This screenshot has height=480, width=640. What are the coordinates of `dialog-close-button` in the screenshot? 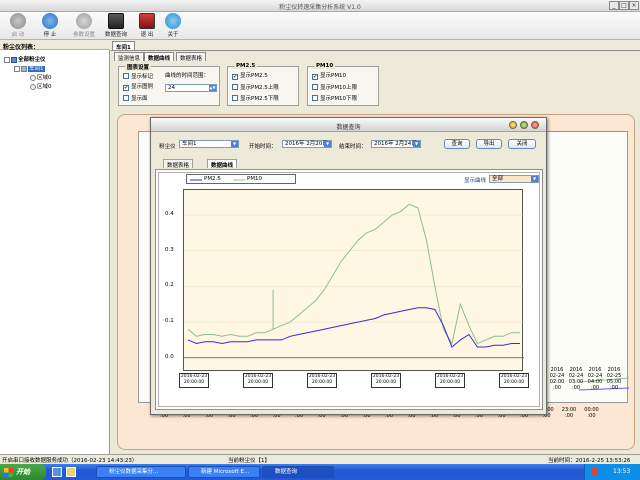 It's located at (535, 125).